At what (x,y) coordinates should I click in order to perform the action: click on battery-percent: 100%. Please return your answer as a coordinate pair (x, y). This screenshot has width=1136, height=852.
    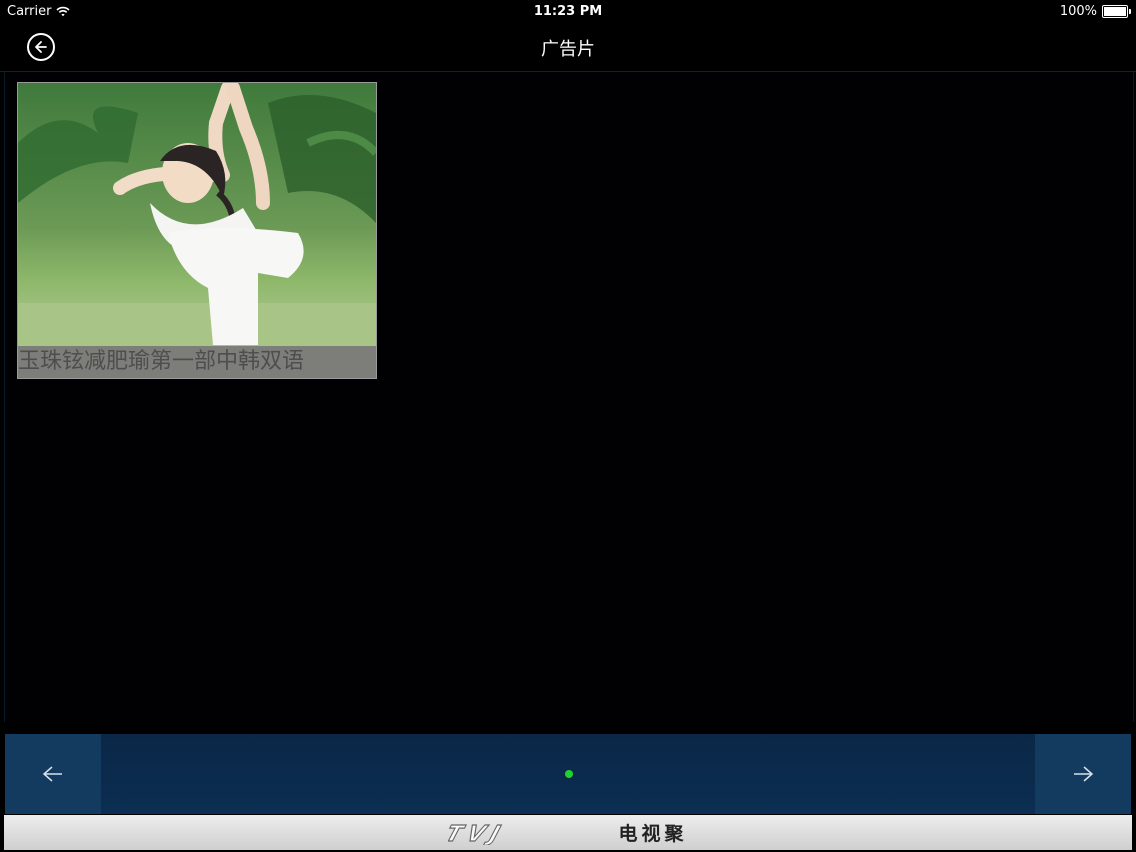
    Looking at the image, I should click on (1078, 11).